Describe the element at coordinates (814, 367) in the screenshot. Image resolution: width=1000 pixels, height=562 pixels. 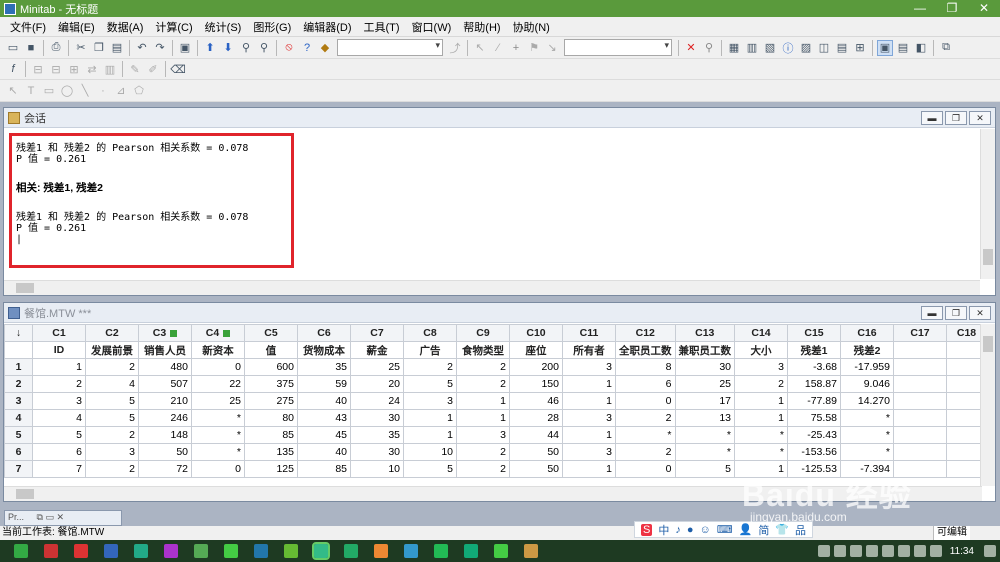
I see `data-cell: -3.68` at that location.